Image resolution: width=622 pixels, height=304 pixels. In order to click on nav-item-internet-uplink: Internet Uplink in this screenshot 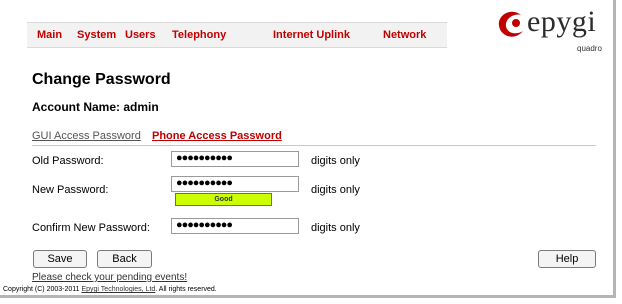, I will do `click(311, 35)`.